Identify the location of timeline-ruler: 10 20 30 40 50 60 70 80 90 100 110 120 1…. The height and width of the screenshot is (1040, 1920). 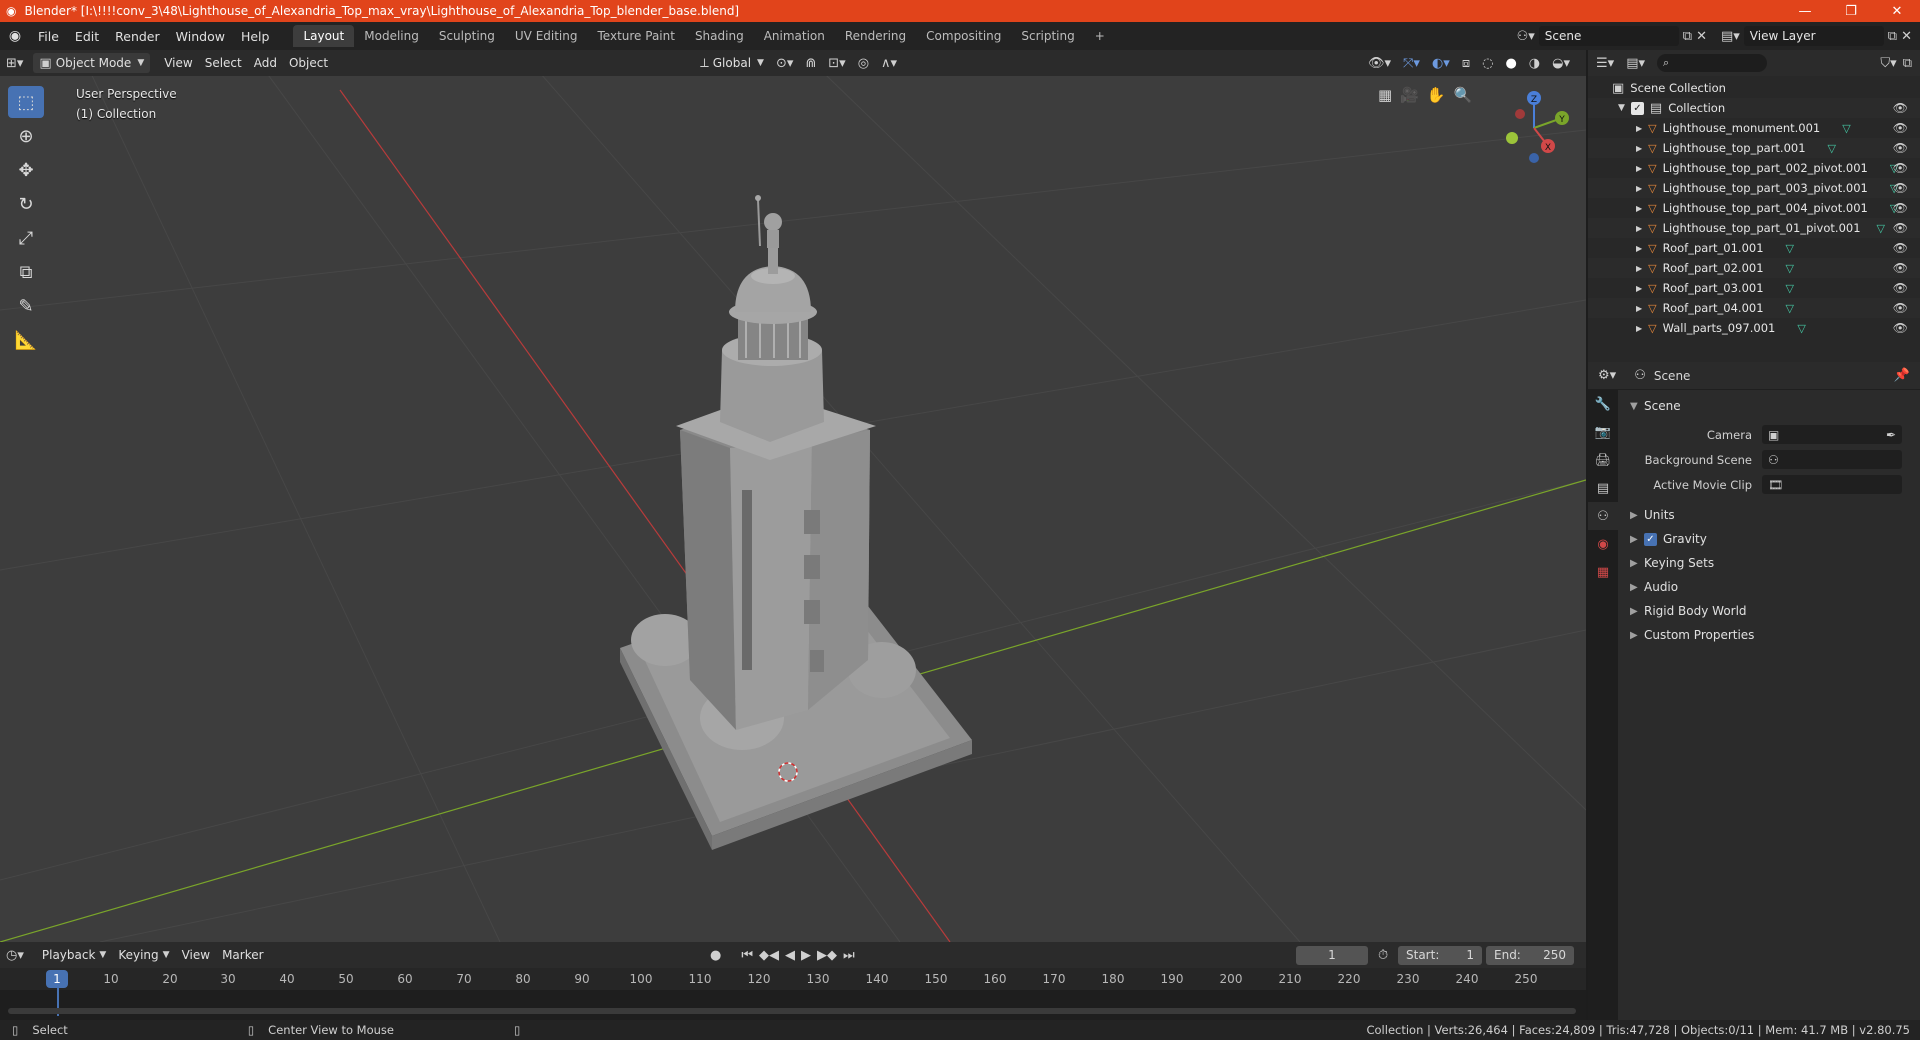
(793, 979).